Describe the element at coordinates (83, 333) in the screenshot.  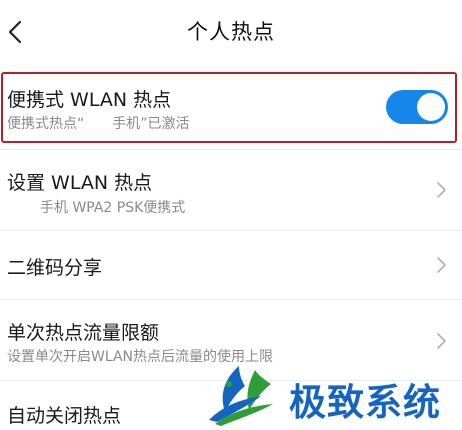
I see `data-limit-title: 单次热点流量限额` at that location.